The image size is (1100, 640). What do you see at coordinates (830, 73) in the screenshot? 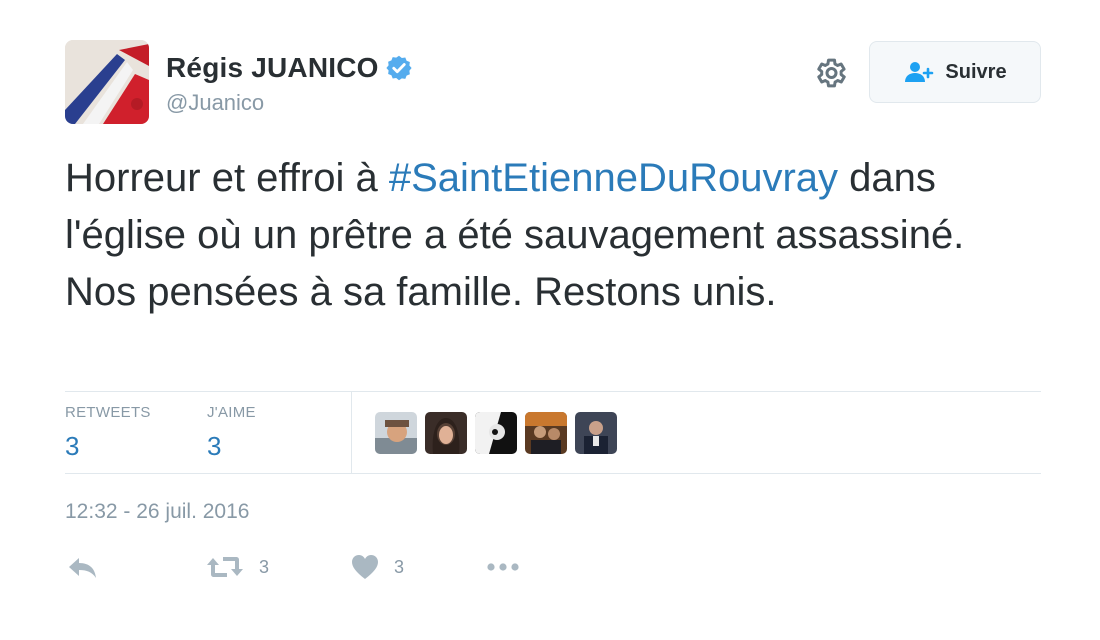
I see `gear-icon` at bounding box center [830, 73].